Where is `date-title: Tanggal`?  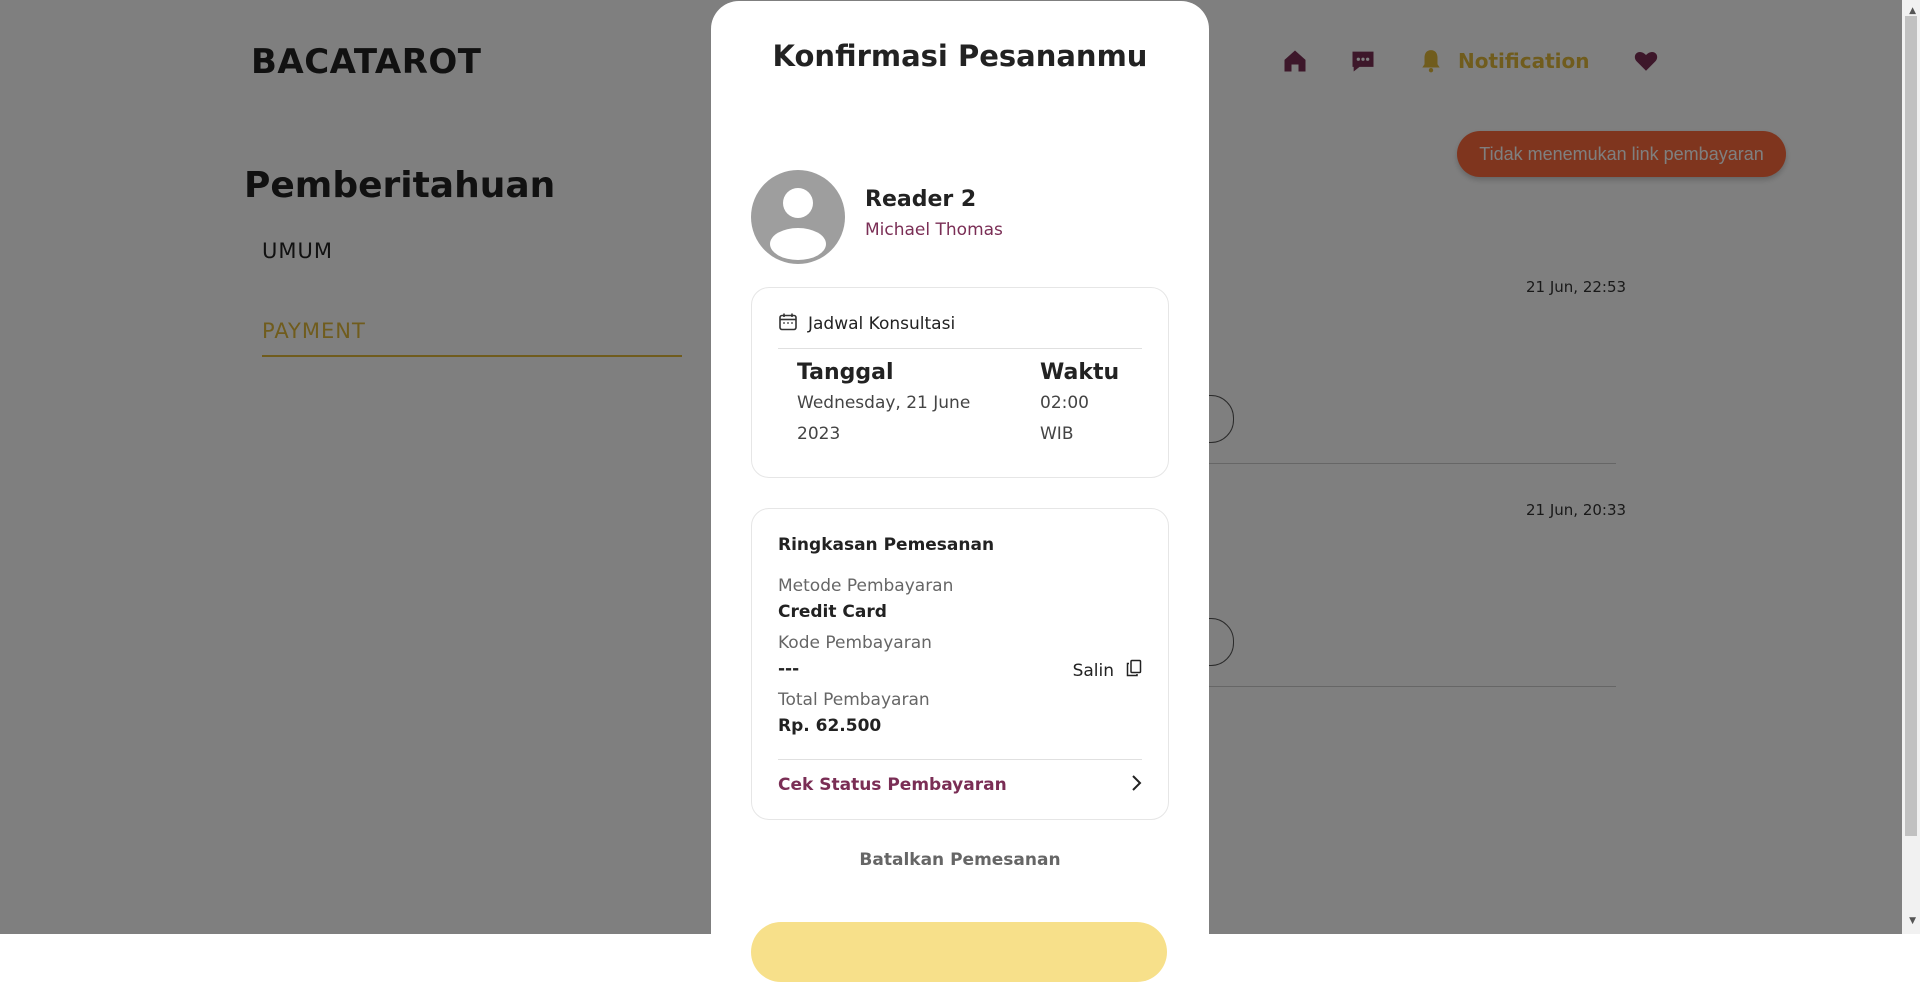 date-title: Tanggal is located at coordinates (845, 372).